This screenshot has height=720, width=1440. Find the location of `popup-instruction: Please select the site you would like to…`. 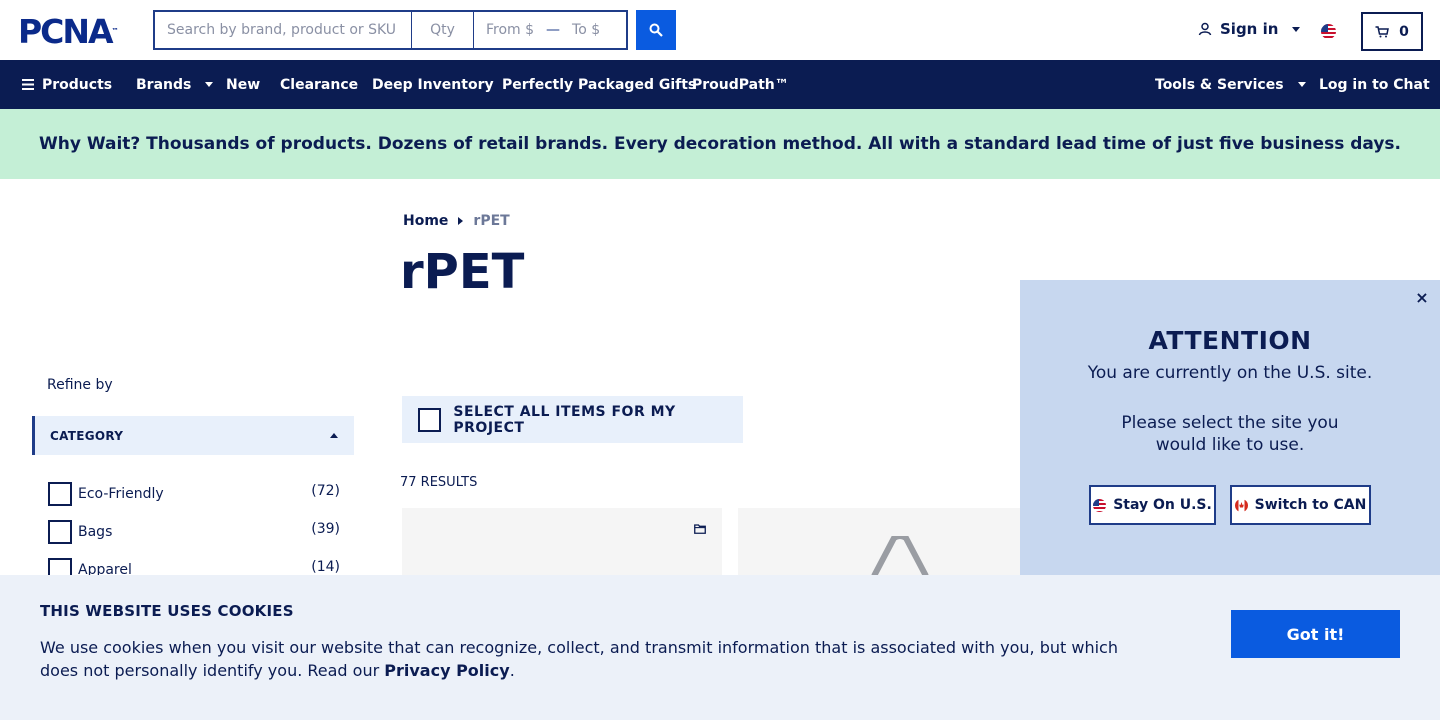

popup-instruction: Please select the site you would like to… is located at coordinates (1230, 434).